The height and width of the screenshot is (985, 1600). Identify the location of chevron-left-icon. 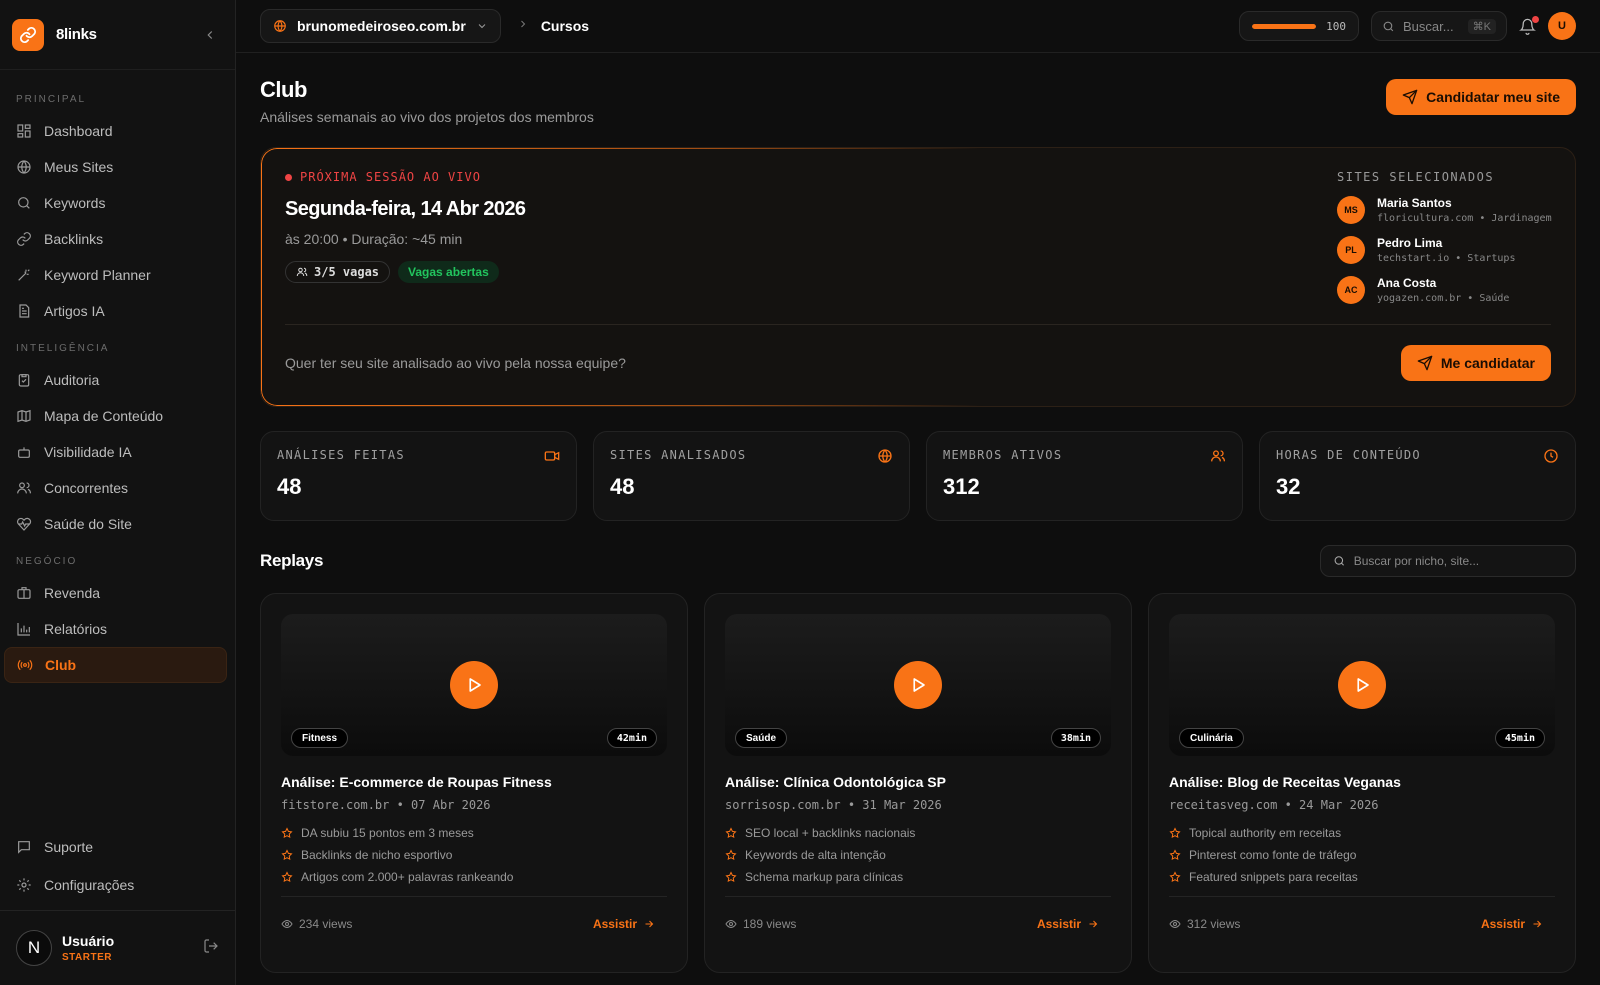
(210, 35).